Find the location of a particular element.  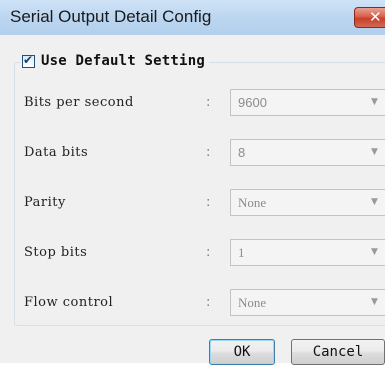

flow-control-label: Flow control is located at coordinates (69, 302).